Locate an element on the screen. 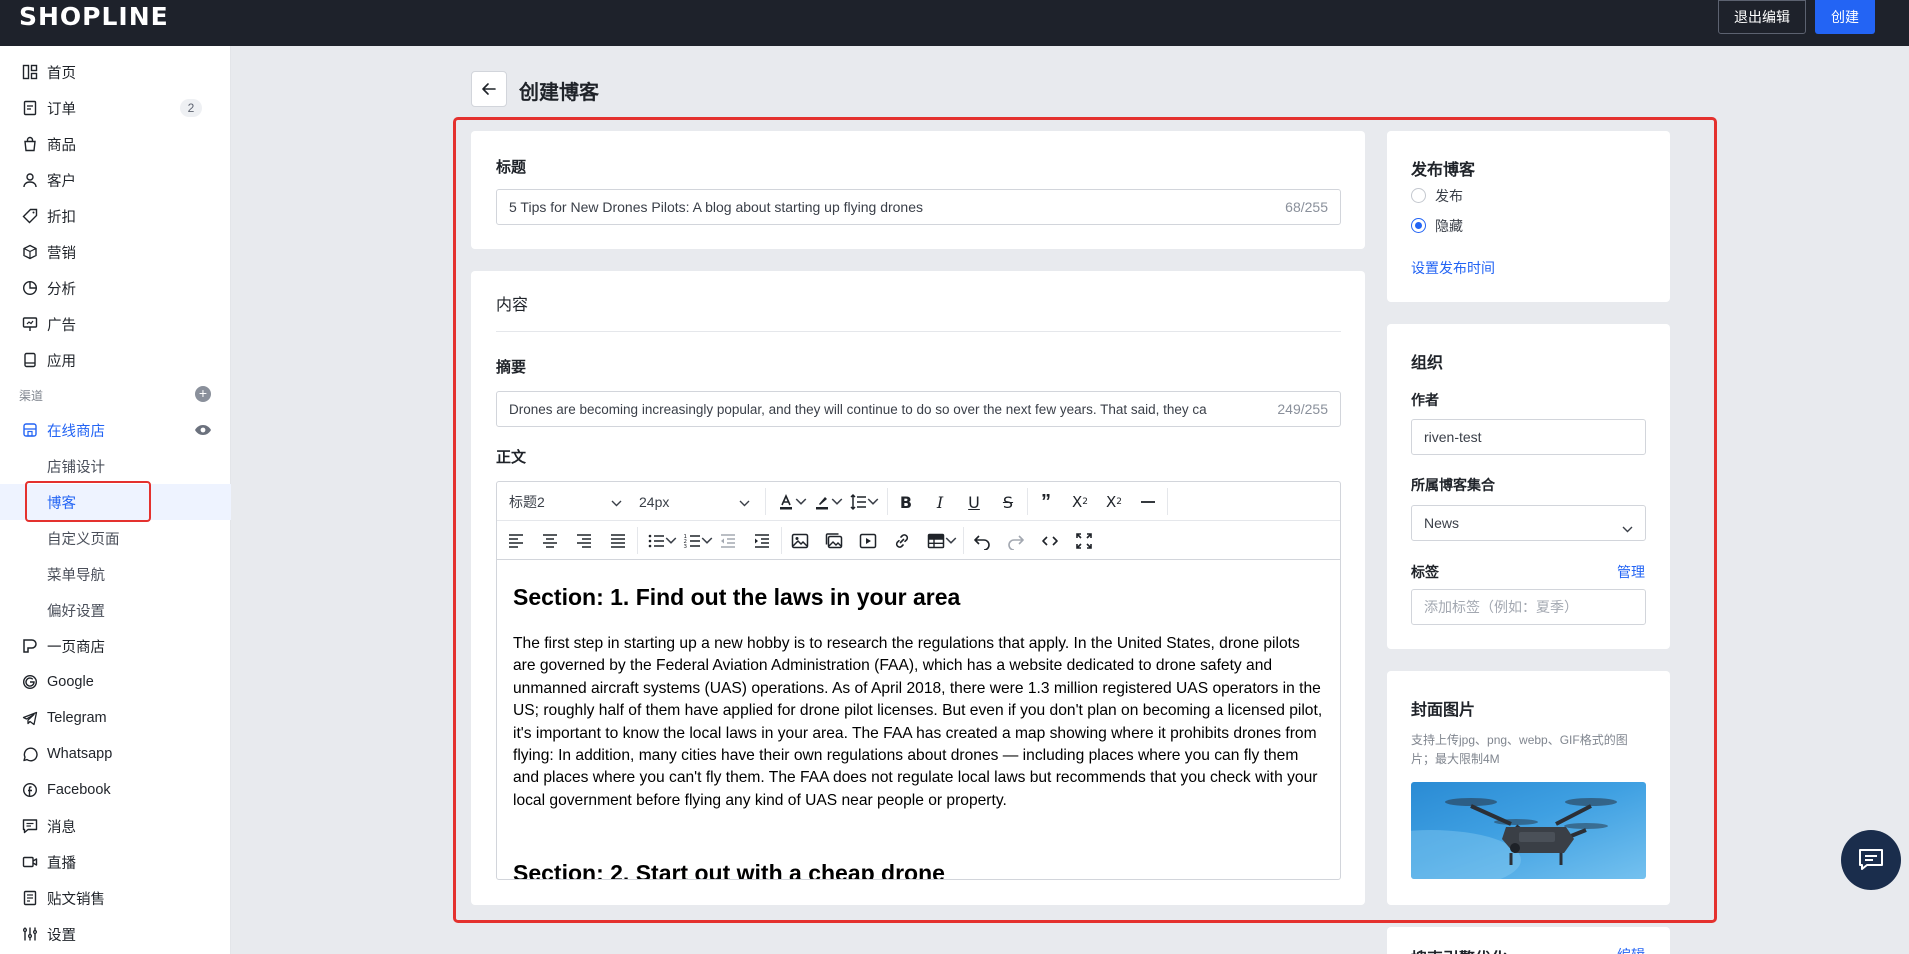 The height and width of the screenshot is (954, 1909). sidebar-item-label: Telegram is located at coordinates (77, 718).